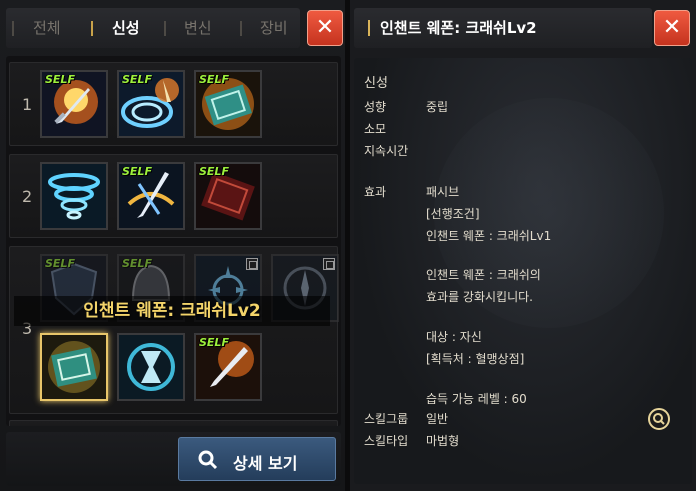  I want to click on enchant-book-icon, so click(74, 367).